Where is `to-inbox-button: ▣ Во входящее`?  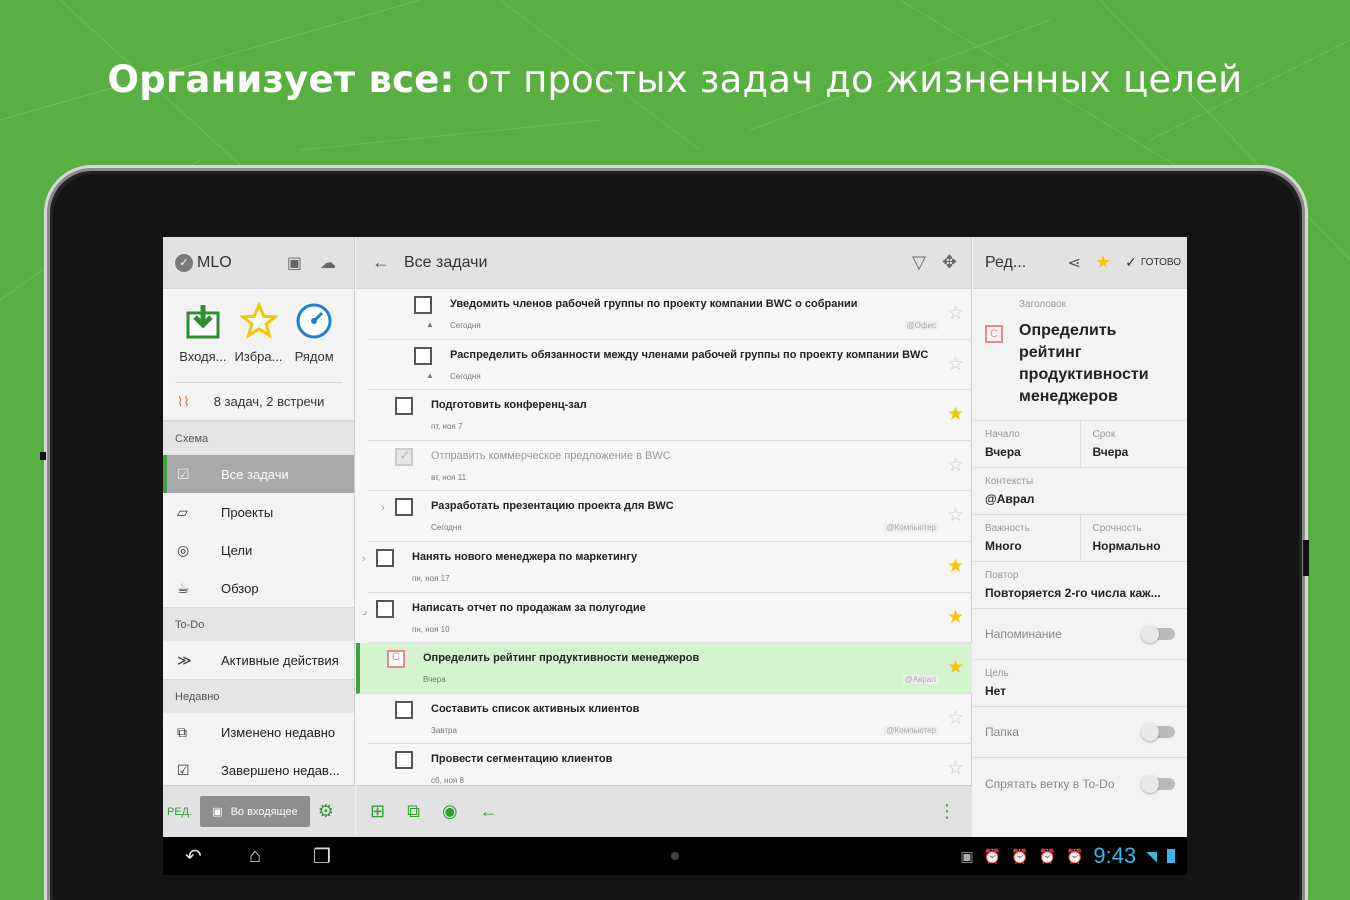 to-inbox-button: ▣ Во входящее is located at coordinates (255, 811).